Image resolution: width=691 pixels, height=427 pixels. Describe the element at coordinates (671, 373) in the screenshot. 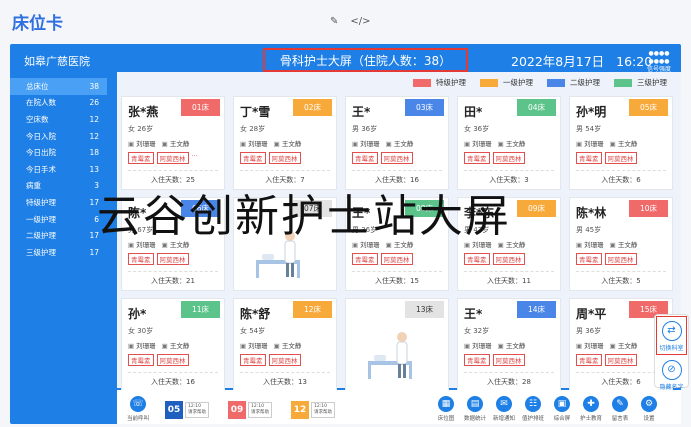

I see `hide-names-button: ⊘ 隐藏名字` at that location.